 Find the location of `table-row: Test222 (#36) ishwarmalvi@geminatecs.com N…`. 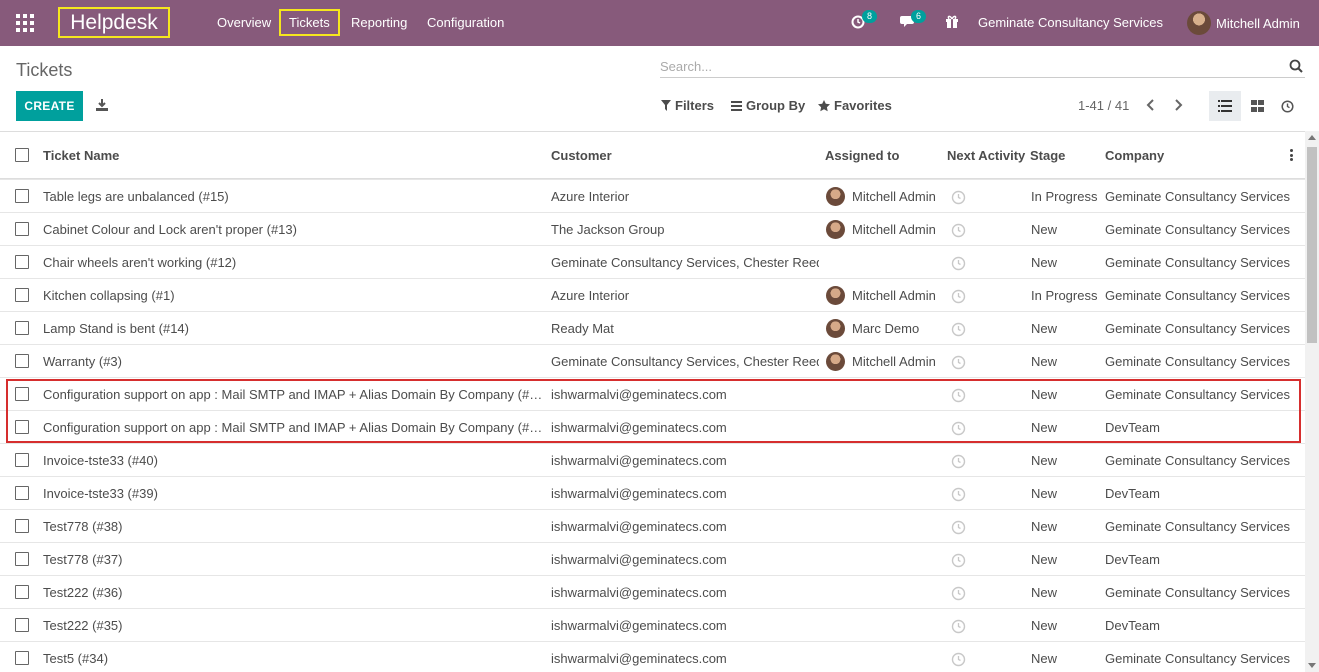

table-row: Test222 (#36) ishwarmalvi@geminatecs.com N… is located at coordinates (652, 591).